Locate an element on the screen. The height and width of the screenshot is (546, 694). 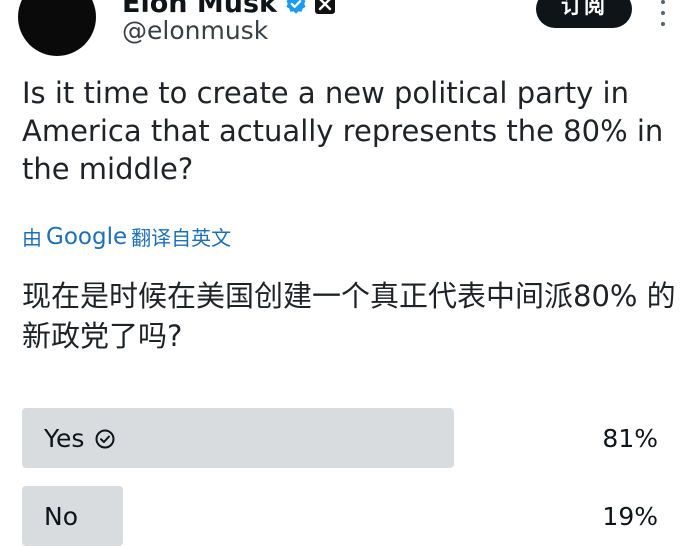
poll-option-percent: 19% is located at coordinates (630, 516).